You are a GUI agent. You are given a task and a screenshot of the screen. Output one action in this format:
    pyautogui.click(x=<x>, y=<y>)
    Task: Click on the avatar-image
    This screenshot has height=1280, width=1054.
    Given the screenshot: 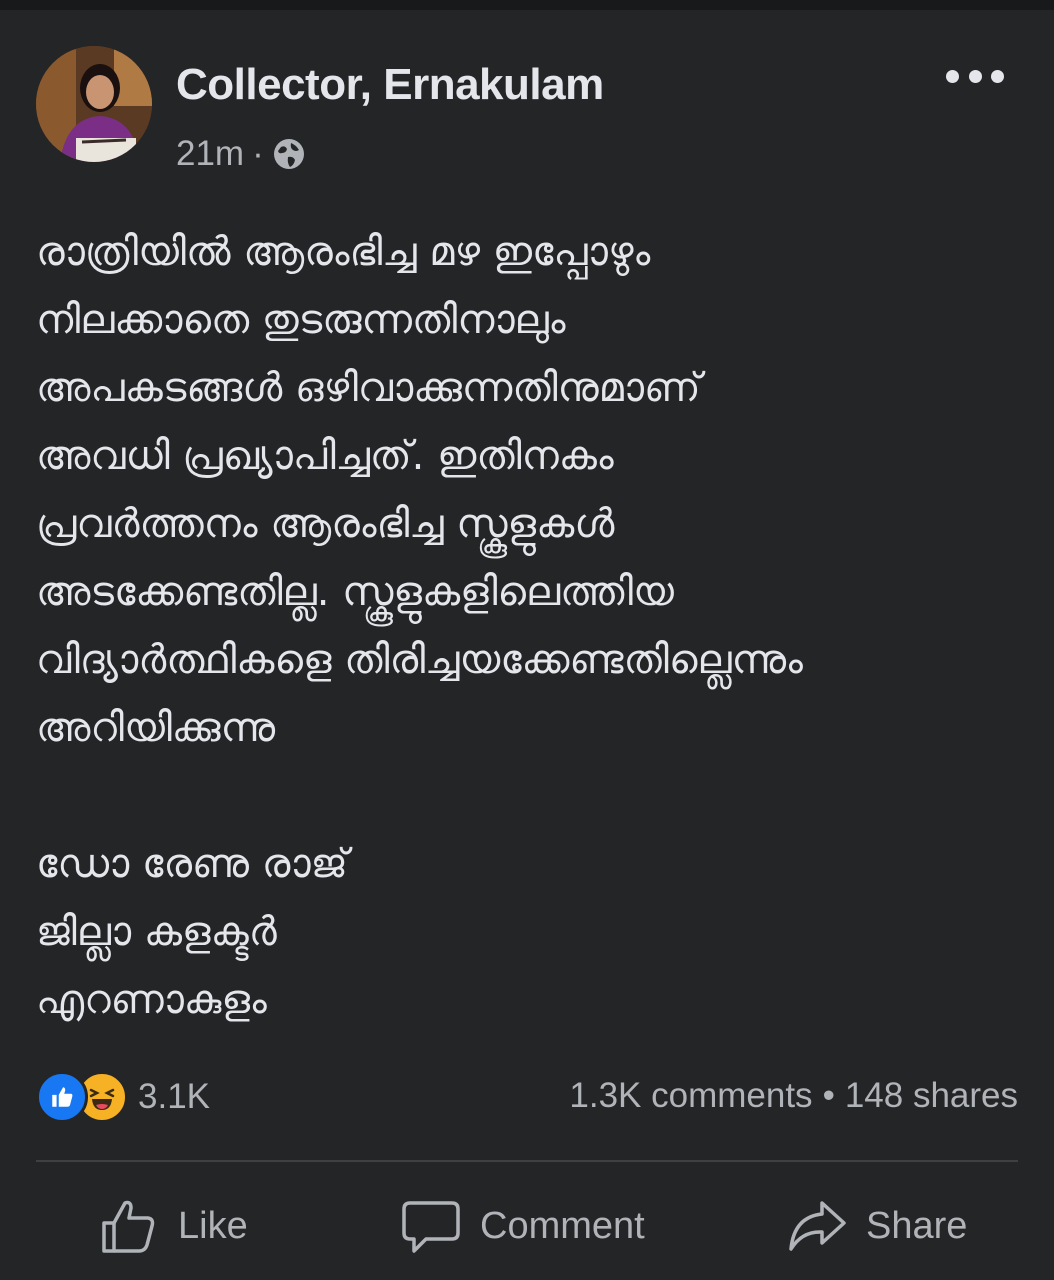 What is the action you would take?
    pyautogui.click(x=94, y=104)
    